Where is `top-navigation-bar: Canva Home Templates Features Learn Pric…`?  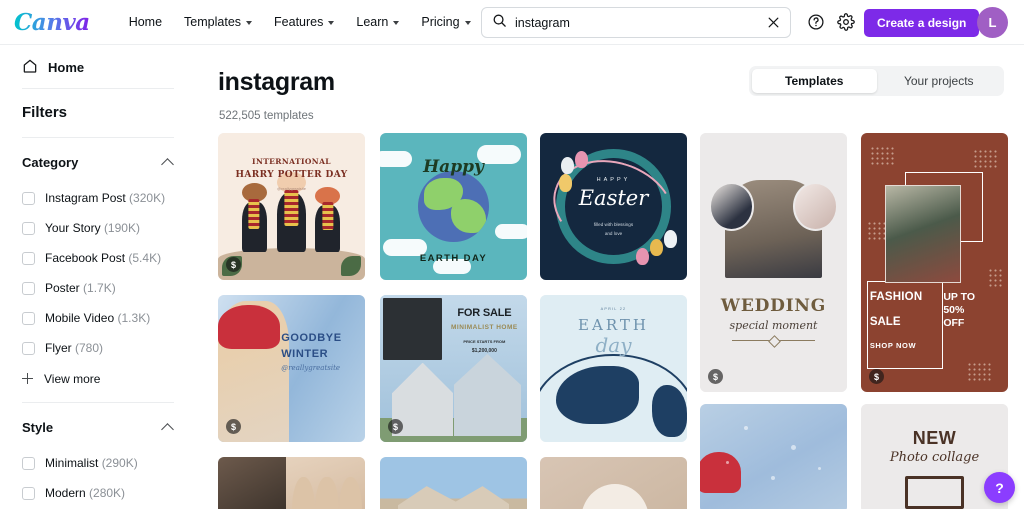 top-navigation-bar: Canva Home Templates Features Learn Pric… is located at coordinates (512, 22).